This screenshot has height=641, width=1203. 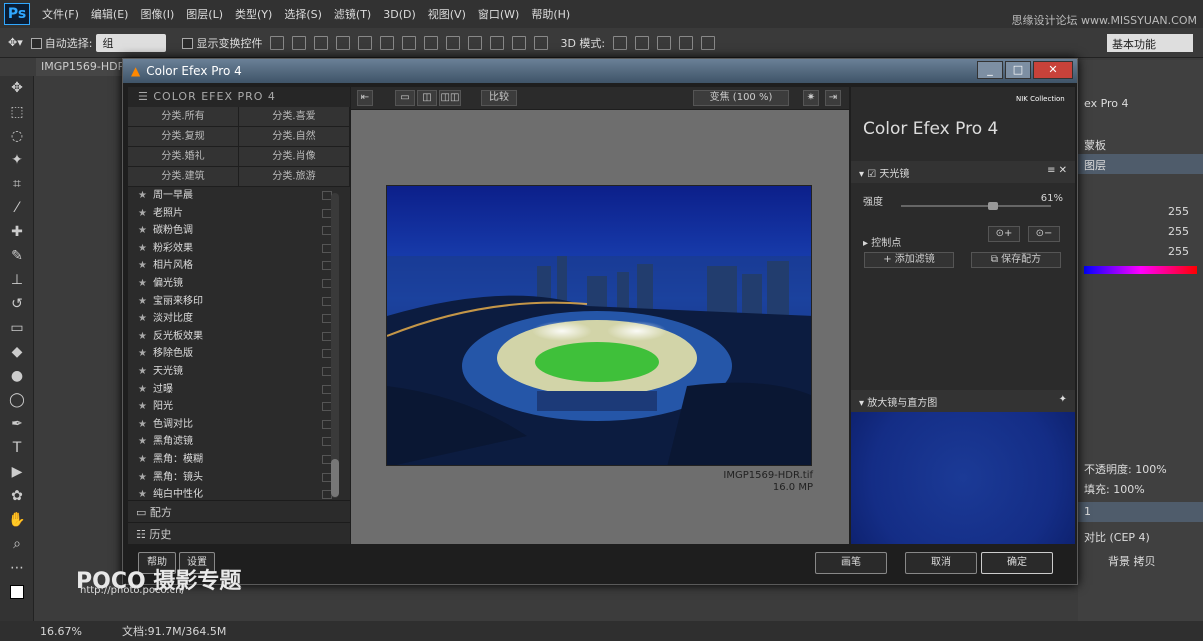 What do you see at coordinates (499, 98) in the screenshot?
I see `compare-button: 比较` at bounding box center [499, 98].